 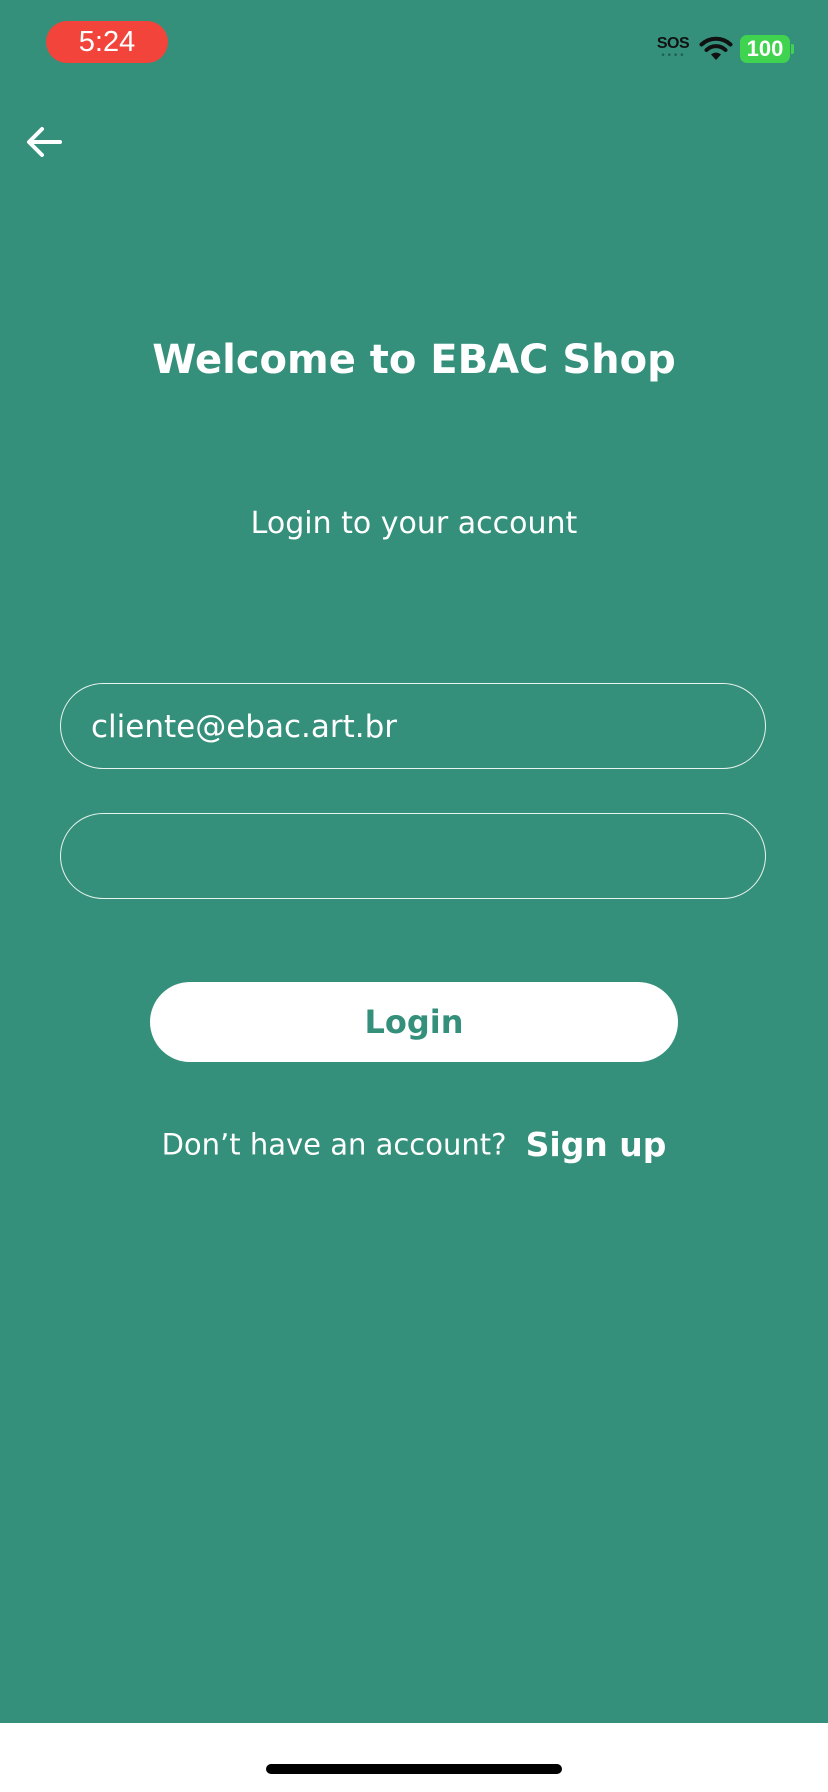 What do you see at coordinates (673, 56) in the screenshot?
I see `signal-dots-icon: ••••` at bounding box center [673, 56].